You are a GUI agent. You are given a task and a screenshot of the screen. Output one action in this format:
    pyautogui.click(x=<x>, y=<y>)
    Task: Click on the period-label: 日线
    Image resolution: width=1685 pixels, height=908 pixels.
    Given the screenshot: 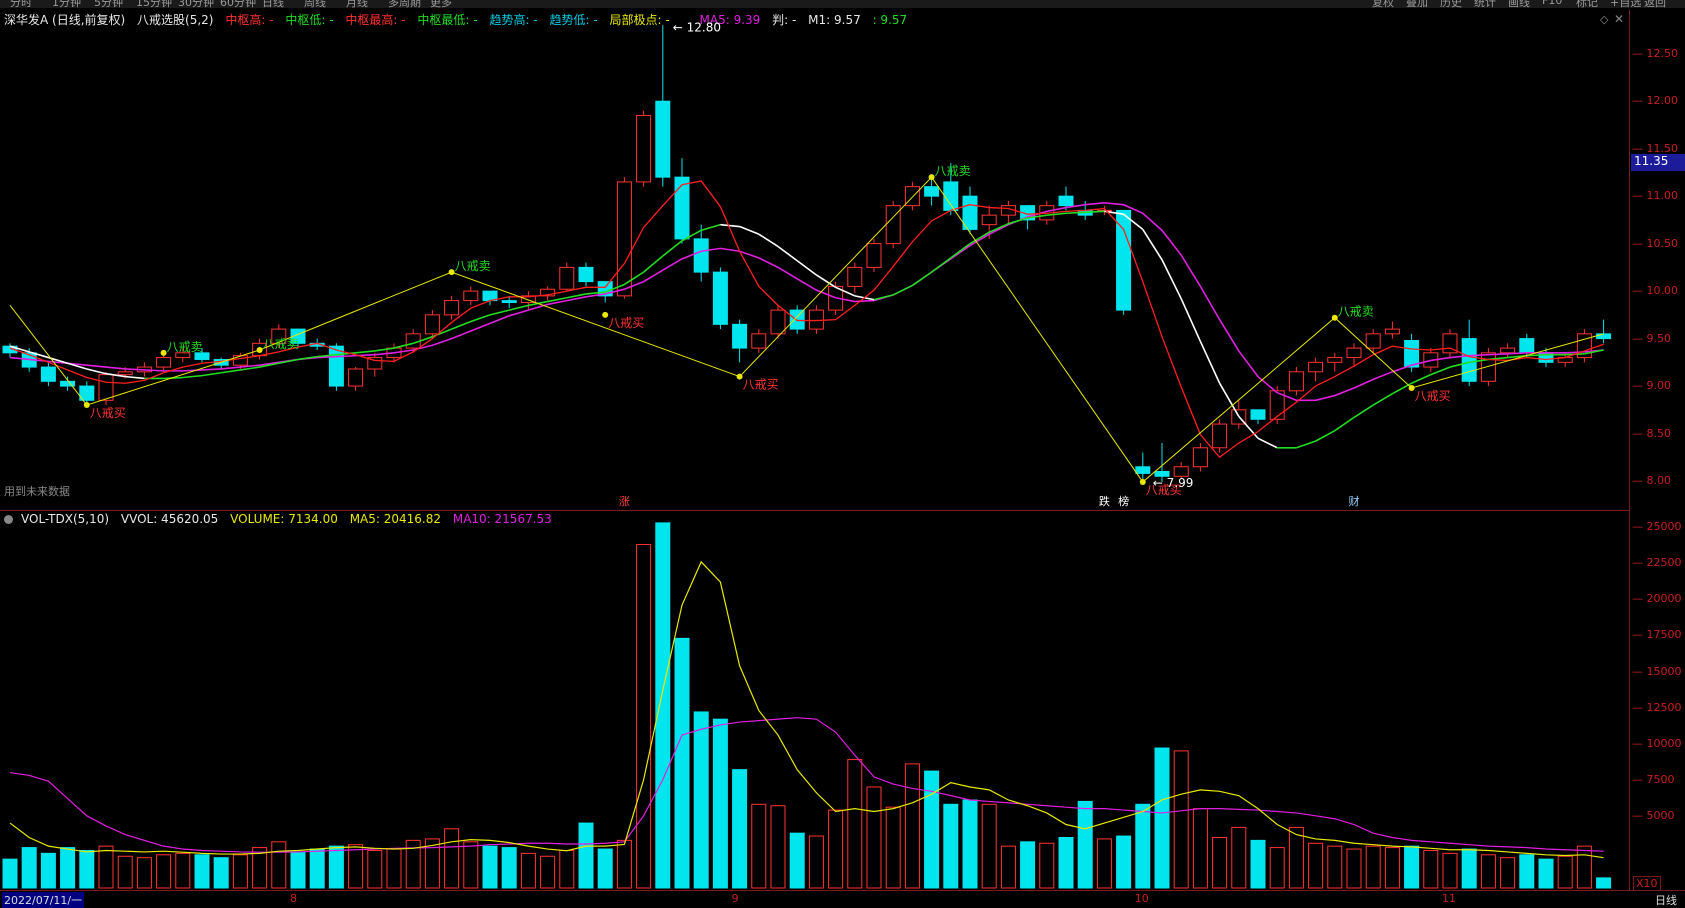 What is the action you would take?
    pyautogui.click(x=1666, y=900)
    